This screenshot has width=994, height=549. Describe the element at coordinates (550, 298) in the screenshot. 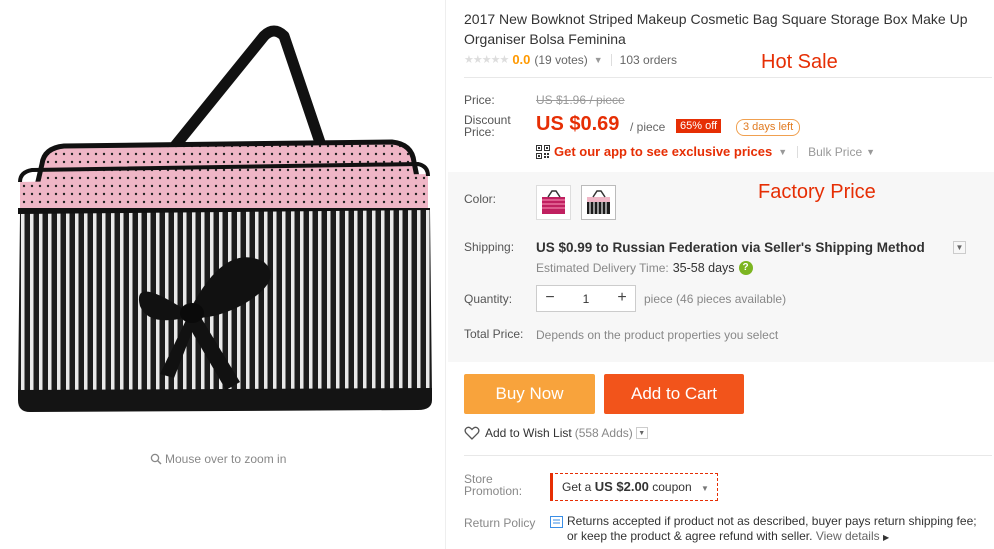

I see `decrease-button: −` at that location.